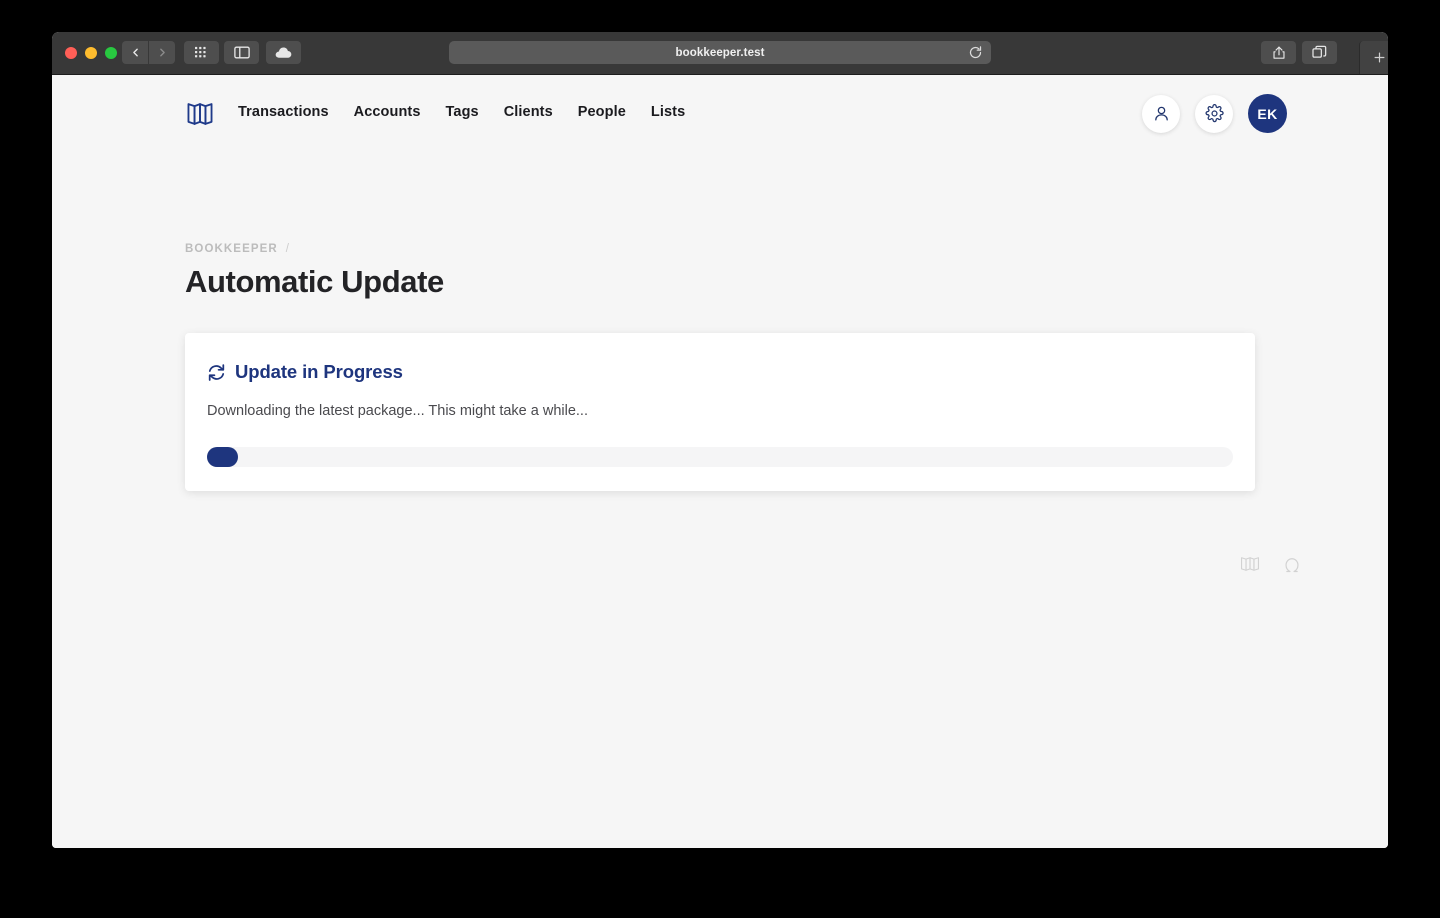  What do you see at coordinates (720, 457) in the screenshot?
I see `progress-bar-track` at bounding box center [720, 457].